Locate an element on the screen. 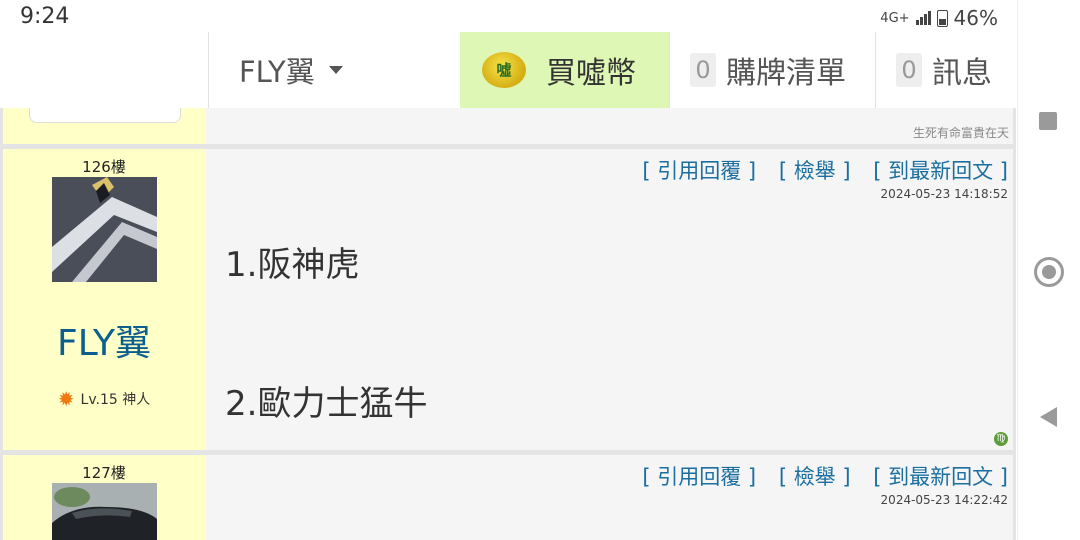 The image size is (1080, 540). coin-icon is located at coordinates (504, 70).